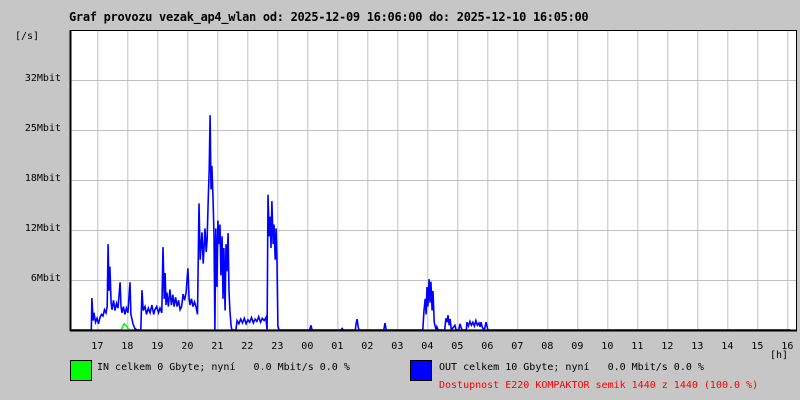 The height and width of the screenshot is (400, 800). Describe the element at coordinates (787, 346) in the screenshot. I see `x-tick-label: 16` at that location.